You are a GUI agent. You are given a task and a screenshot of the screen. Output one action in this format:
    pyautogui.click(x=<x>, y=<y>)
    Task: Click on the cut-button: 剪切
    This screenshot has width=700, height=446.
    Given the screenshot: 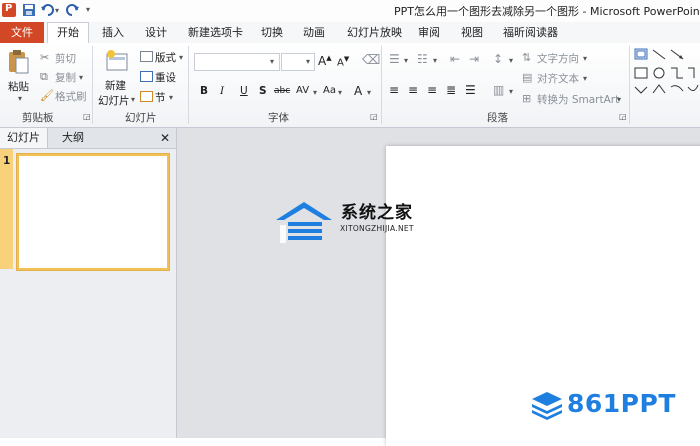 What is the action you would take?
    pyautogui.click(x=65, y=58)
    